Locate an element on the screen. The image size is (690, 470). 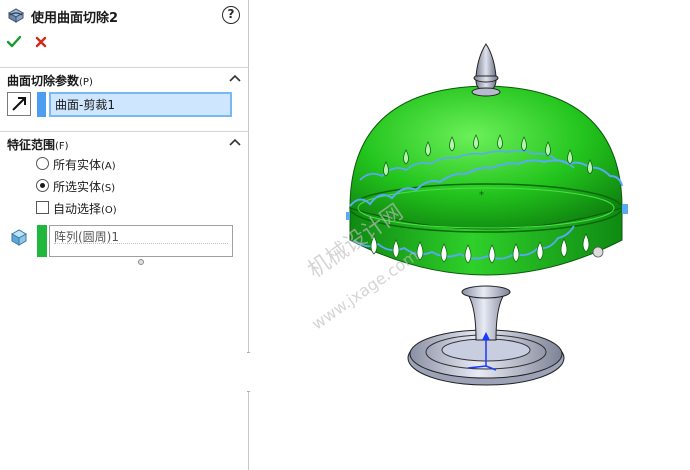
property-manager-header: 使用曲面切除2 ? is located at coordinates (124, 15).